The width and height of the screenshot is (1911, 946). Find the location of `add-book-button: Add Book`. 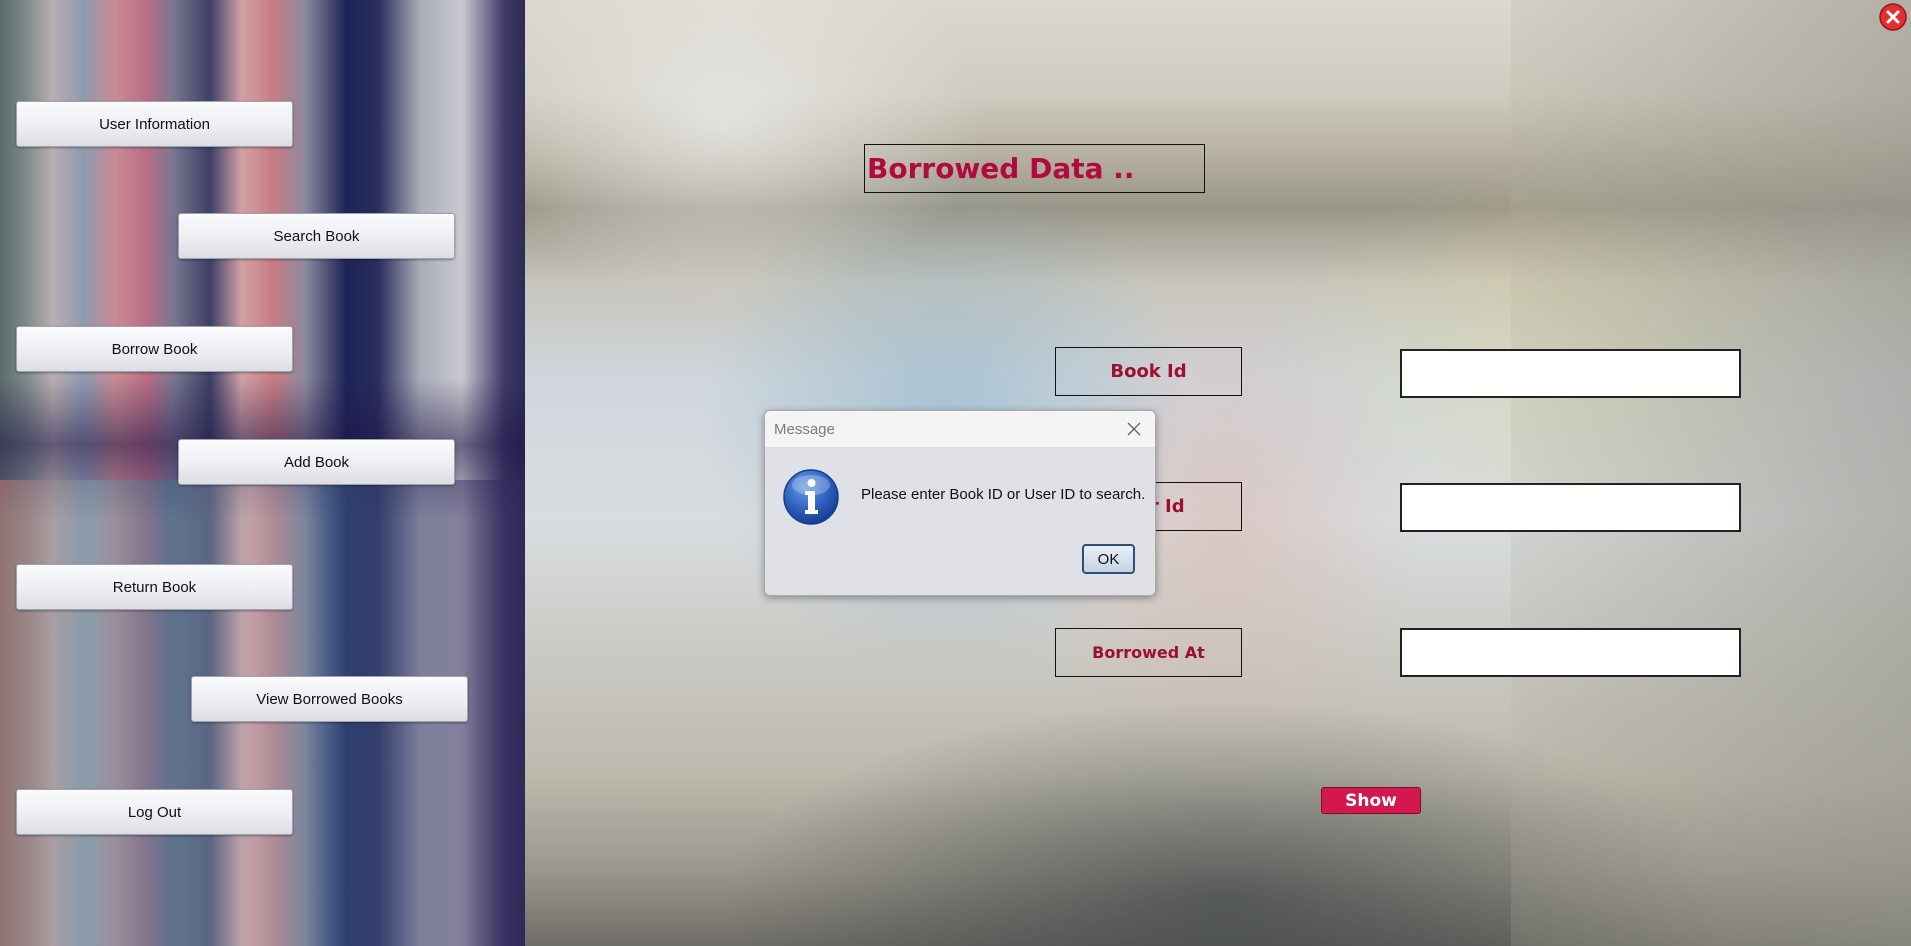

add-book-button: Add Book is located at coordinates (316, 462).